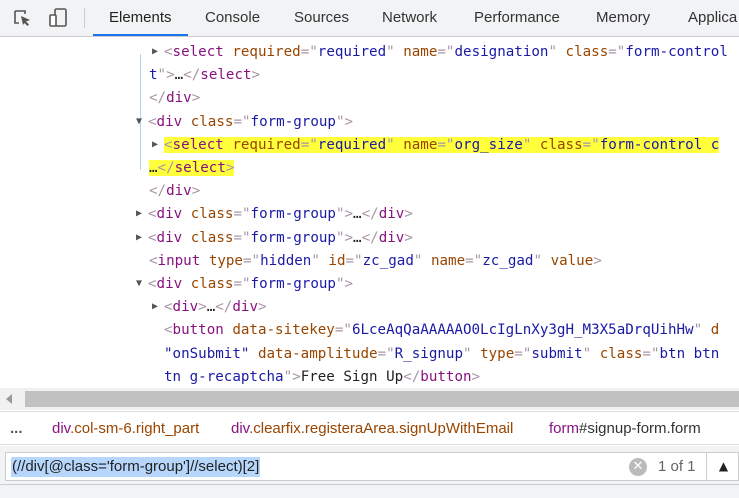 The image size is (739, 498). I want to click on node-markup: <div class="form-group">, so click(250, 122).